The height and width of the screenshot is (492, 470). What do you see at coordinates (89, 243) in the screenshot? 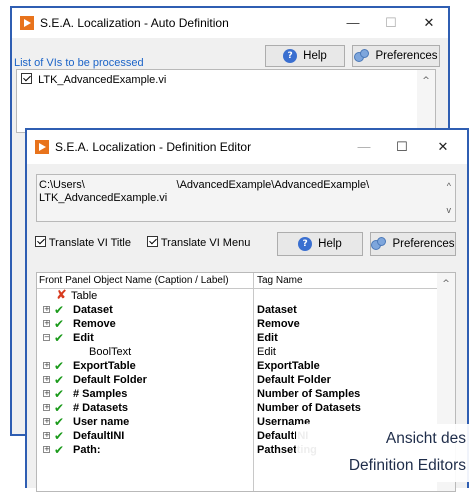
I see `translate-title-label: Translate VI Title` at bounding box center [89, 243].